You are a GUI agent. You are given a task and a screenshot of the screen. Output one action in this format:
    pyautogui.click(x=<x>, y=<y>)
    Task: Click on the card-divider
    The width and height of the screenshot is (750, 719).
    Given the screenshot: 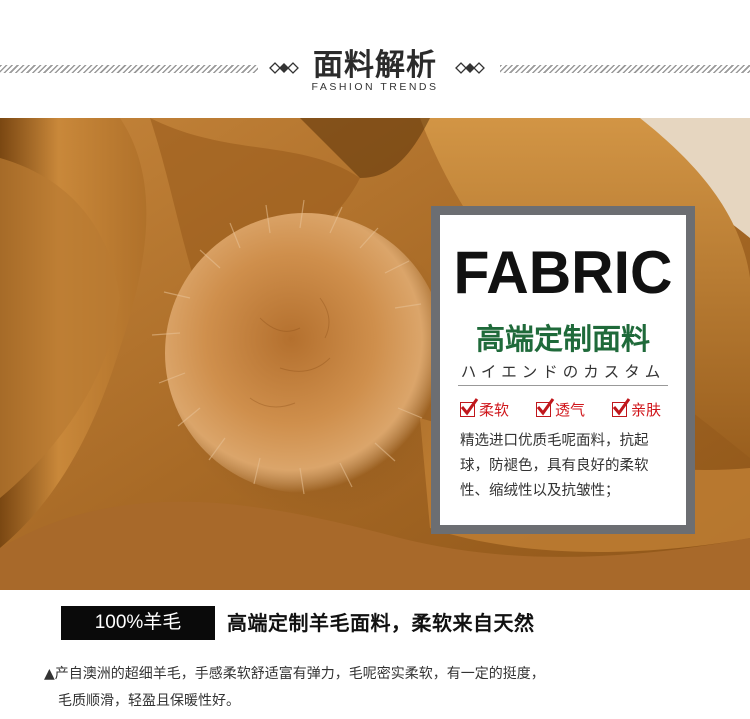 What is the action you would take?
    pyautogui.click(x=563, y=385)
    